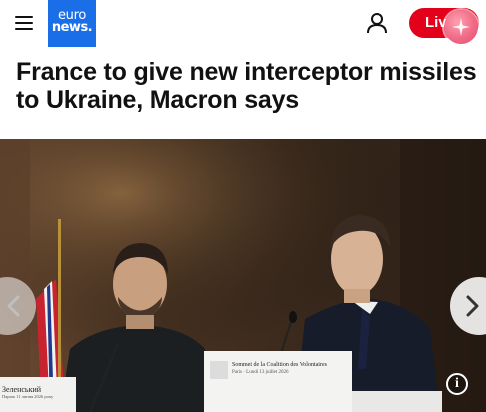  I want to click on lectern-right-title: Sommet de la Coalition des Volontaires, so click(279, 365).